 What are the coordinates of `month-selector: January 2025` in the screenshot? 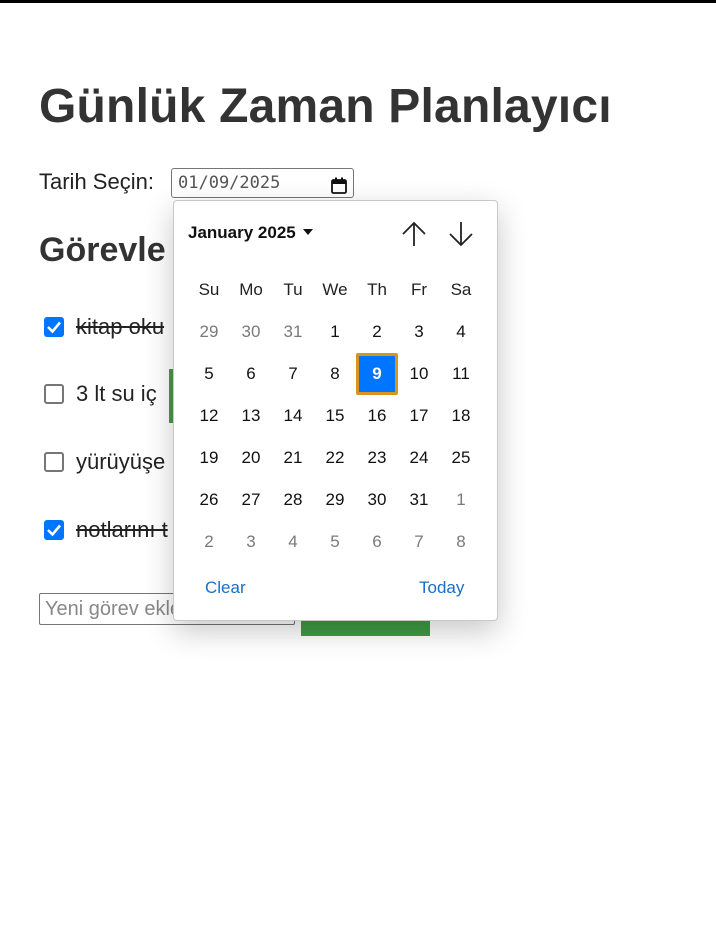 It's located at (250, 233).